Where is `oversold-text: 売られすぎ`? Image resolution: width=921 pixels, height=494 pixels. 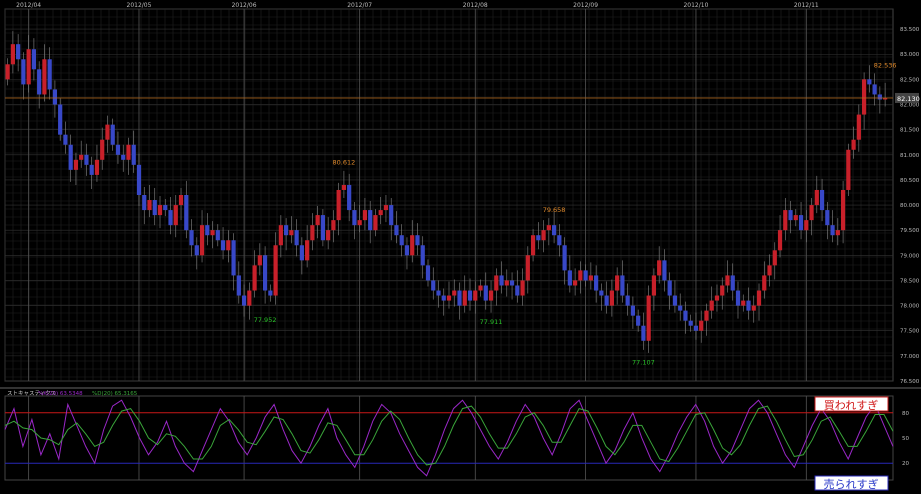
oversold-text: 売られすぎ is located at coordinates (851, 484).